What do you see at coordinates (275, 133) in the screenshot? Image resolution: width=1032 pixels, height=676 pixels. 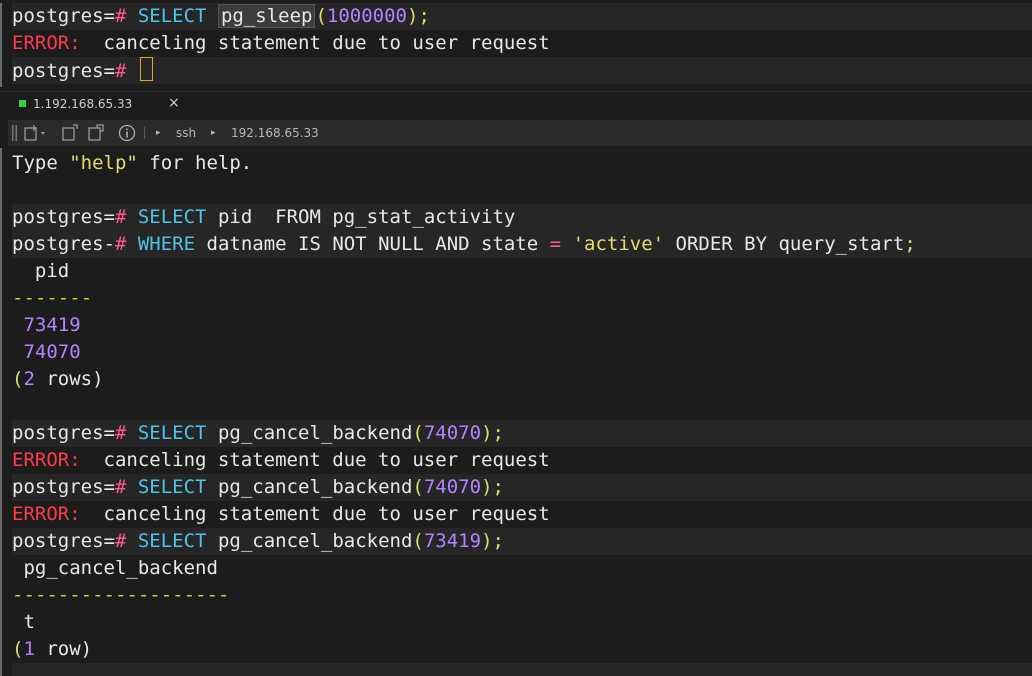 I see `breadcrumb-host: 192.168.65.33` at bounding box center [275, 133].